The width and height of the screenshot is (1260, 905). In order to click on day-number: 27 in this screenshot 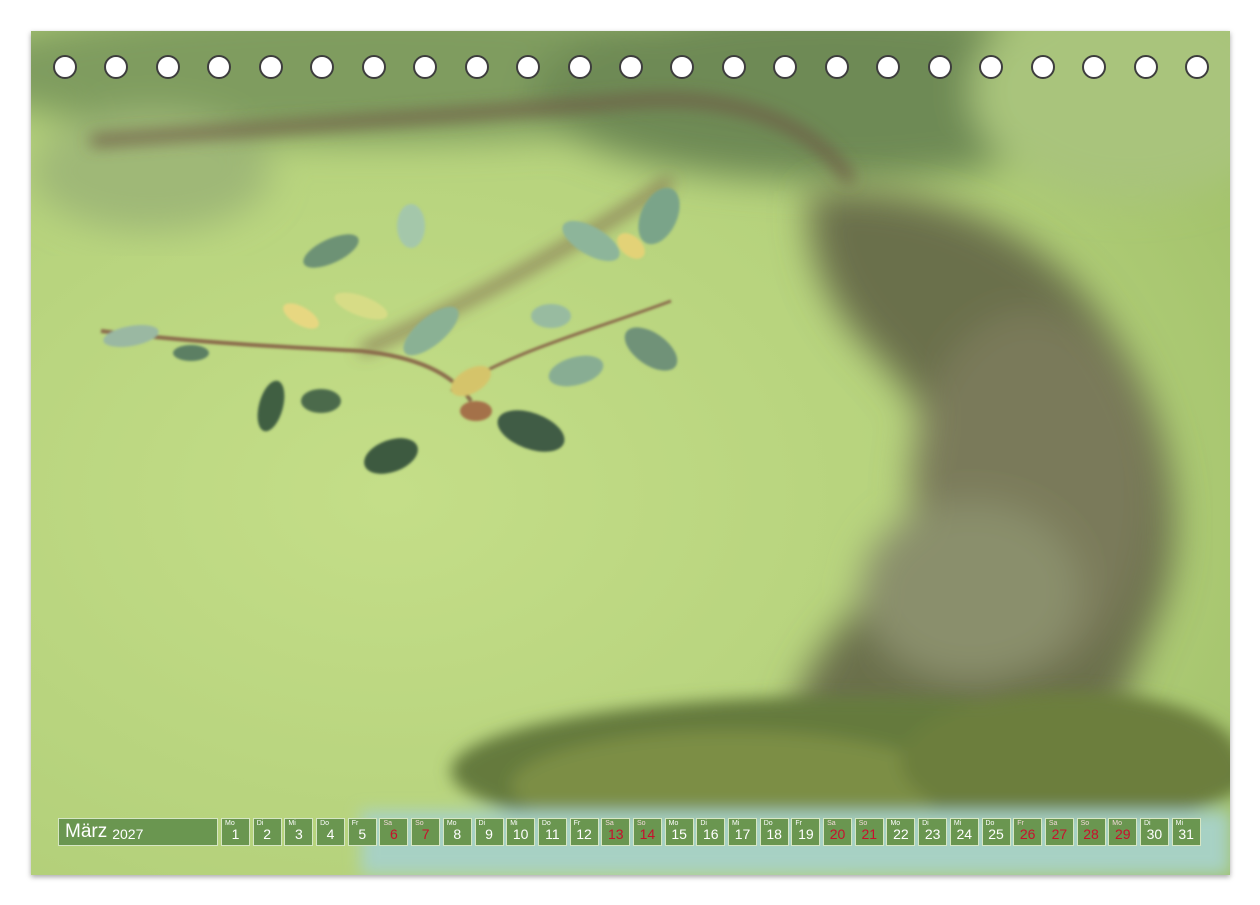, I will do `click(1059, 834)`.